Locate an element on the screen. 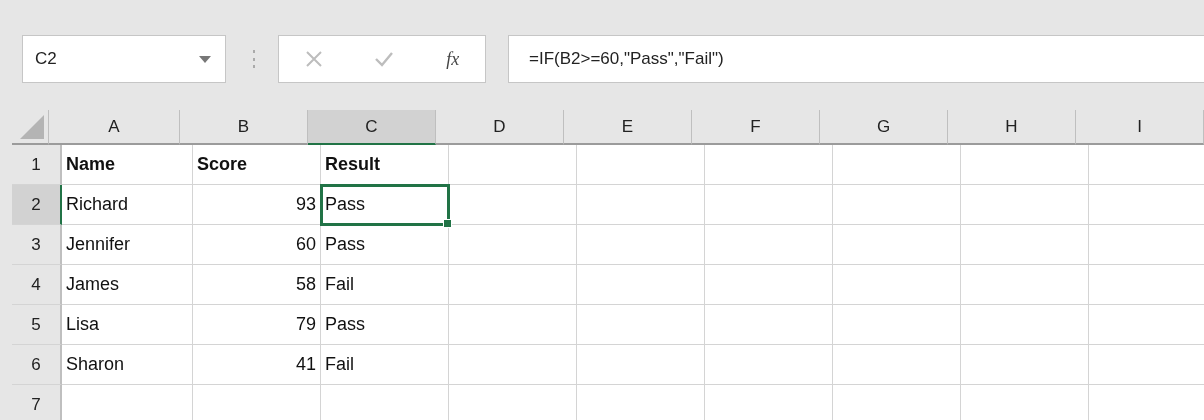 This screenshot has height=420, width=1204. checkmark-icon is located at coordinates (384, 59).